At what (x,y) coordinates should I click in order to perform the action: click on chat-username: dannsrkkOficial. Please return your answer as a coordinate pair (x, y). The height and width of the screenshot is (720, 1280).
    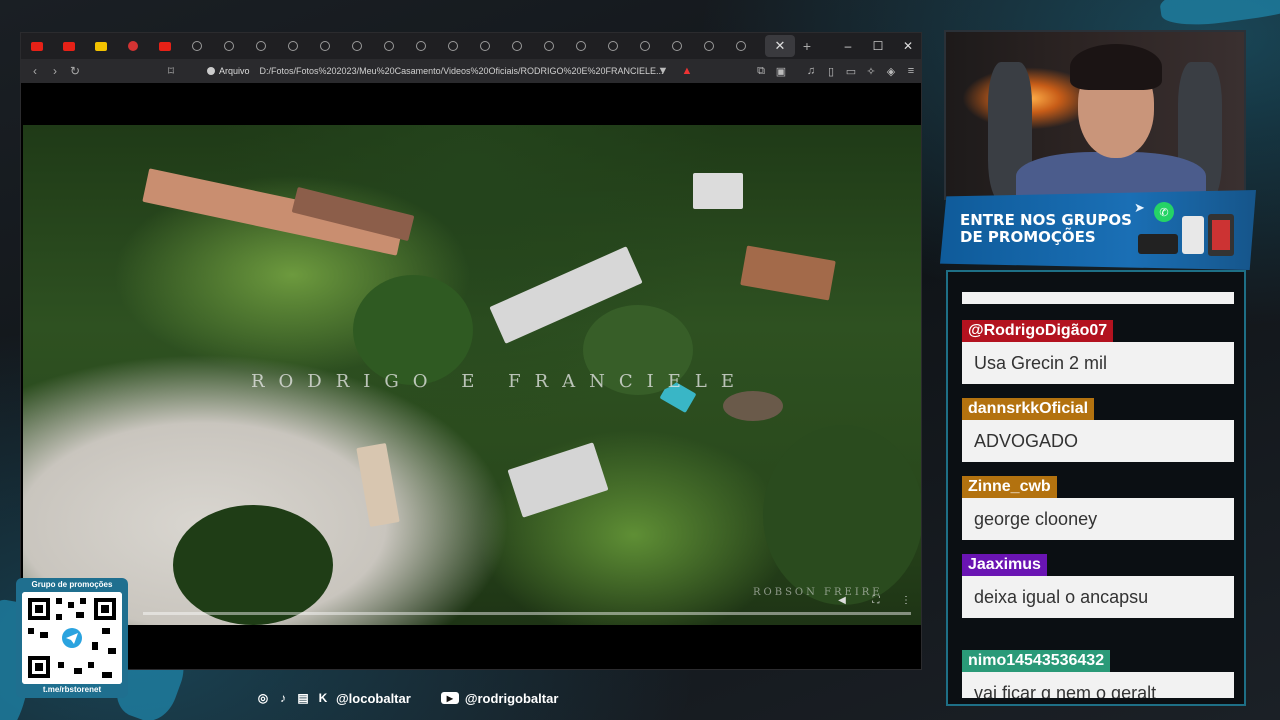
    Looking at the image, I should click on (1028, 409).